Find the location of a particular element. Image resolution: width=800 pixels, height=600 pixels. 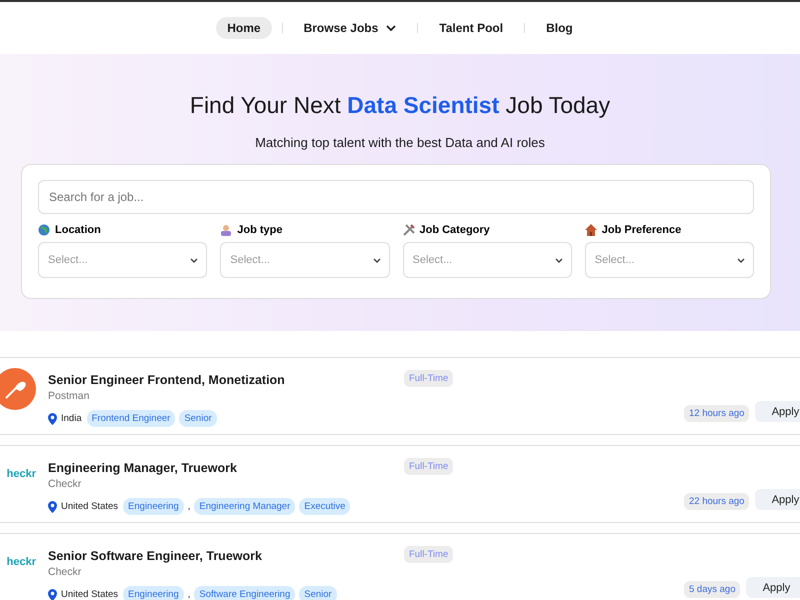

nav-link: Browse Jobs is located at coordinates (350, 28).